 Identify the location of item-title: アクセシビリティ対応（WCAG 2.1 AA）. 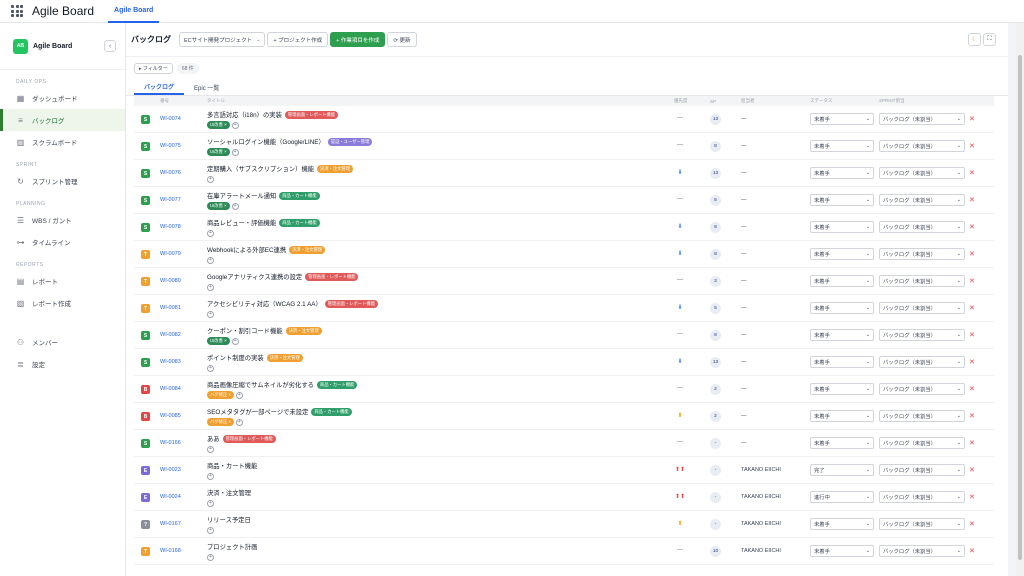
(264, 303).